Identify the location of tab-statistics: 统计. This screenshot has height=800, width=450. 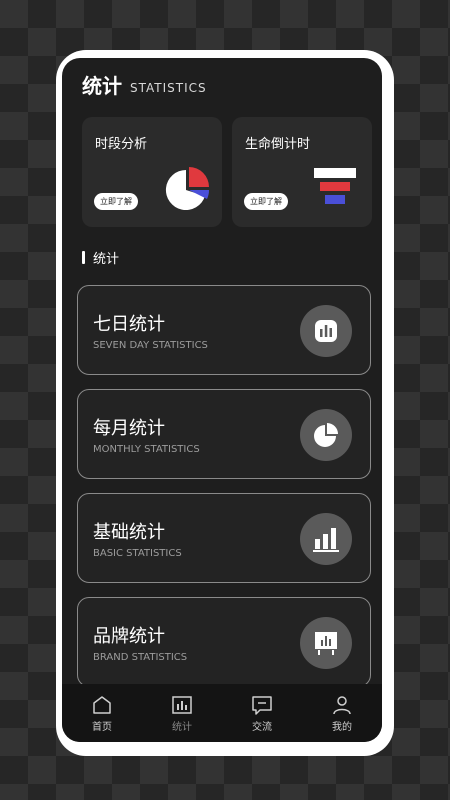
(182, 713).